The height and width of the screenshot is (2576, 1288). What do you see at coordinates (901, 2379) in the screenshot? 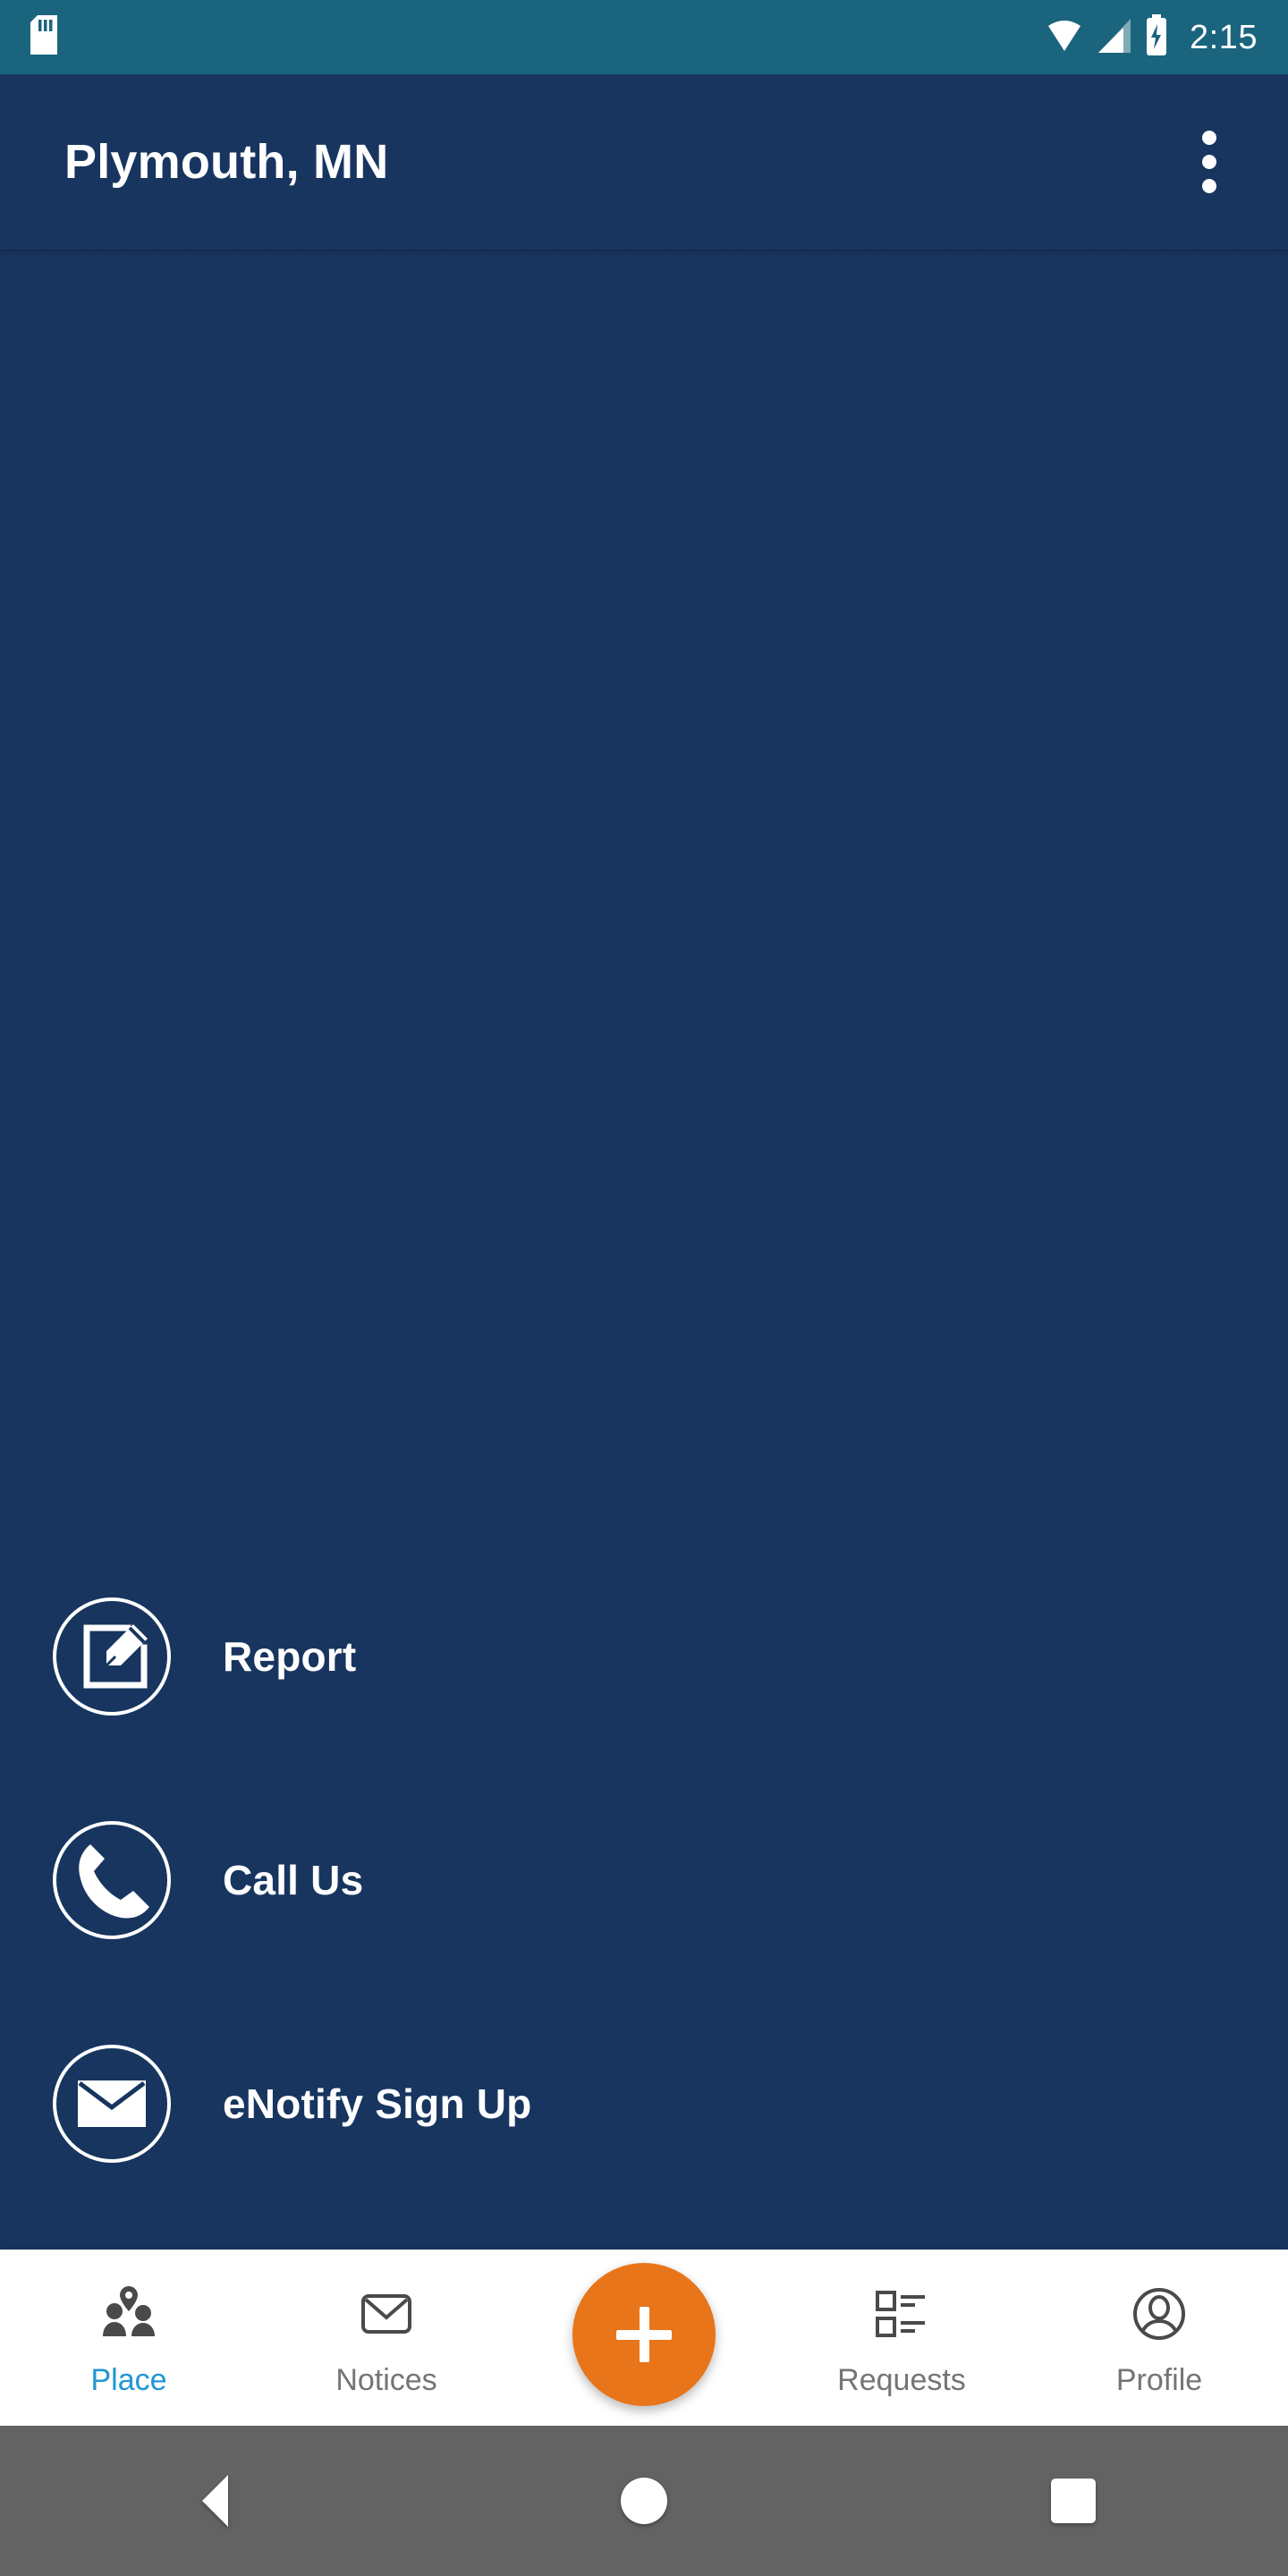
I see `nav-label: Requests` at bounding box center [901, 2379].